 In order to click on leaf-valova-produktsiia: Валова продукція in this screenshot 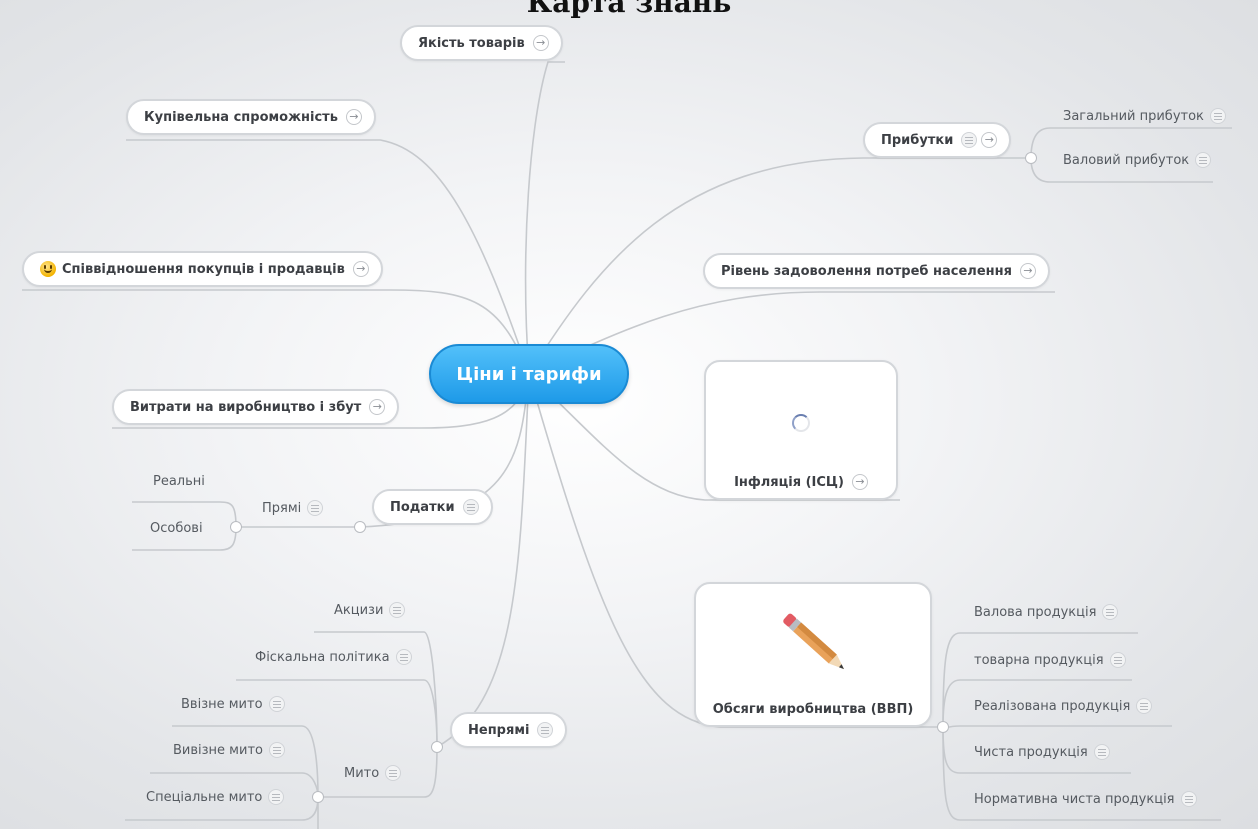, I will do `click(1046, 612)`.